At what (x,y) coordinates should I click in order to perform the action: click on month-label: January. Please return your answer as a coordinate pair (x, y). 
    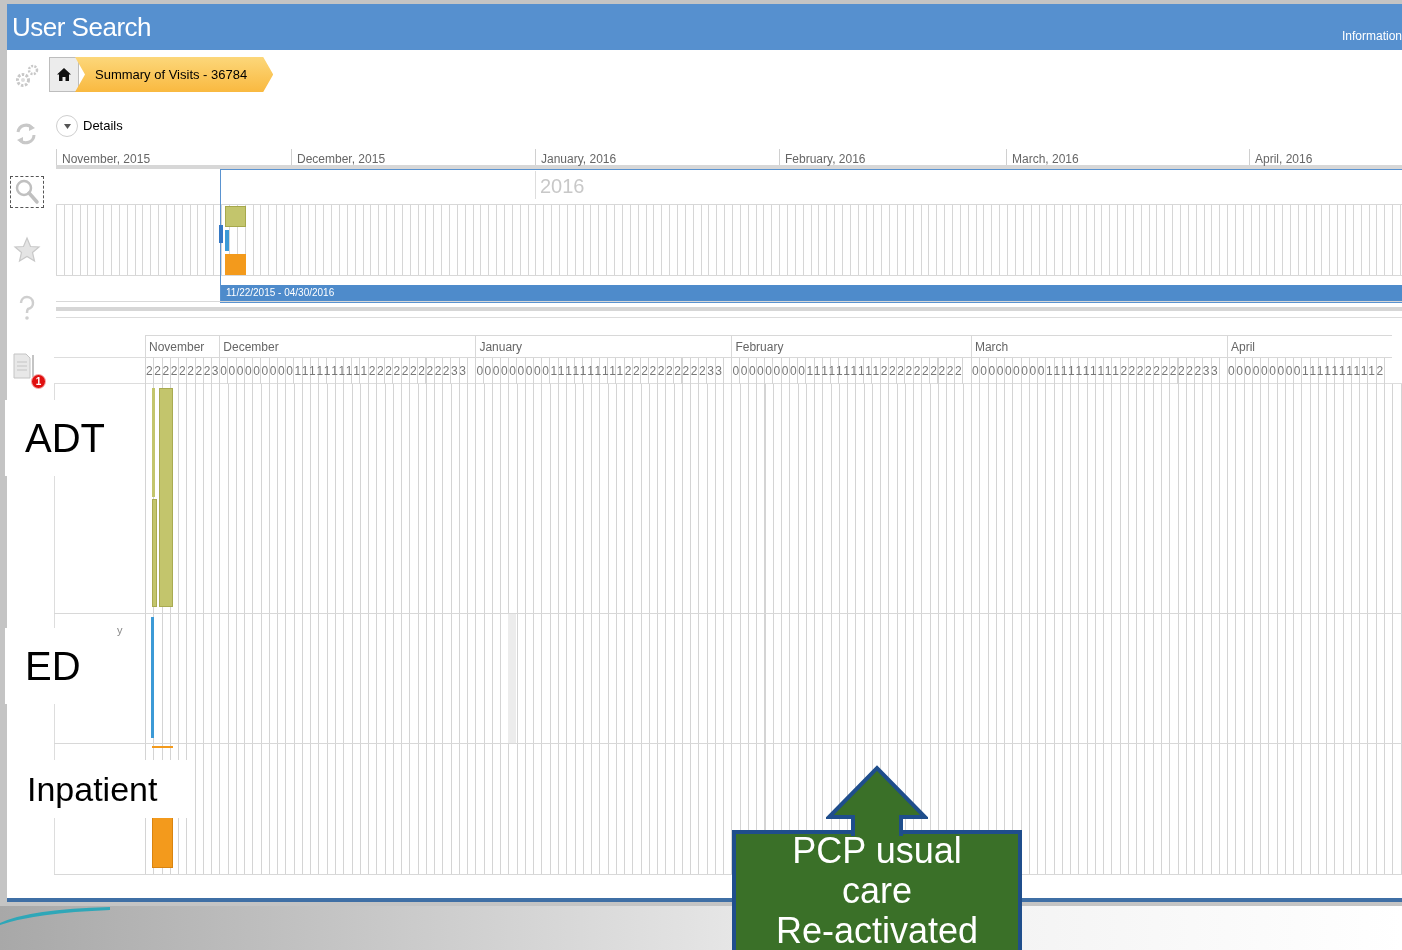
    Looking at the image, I should click on (603, 346).